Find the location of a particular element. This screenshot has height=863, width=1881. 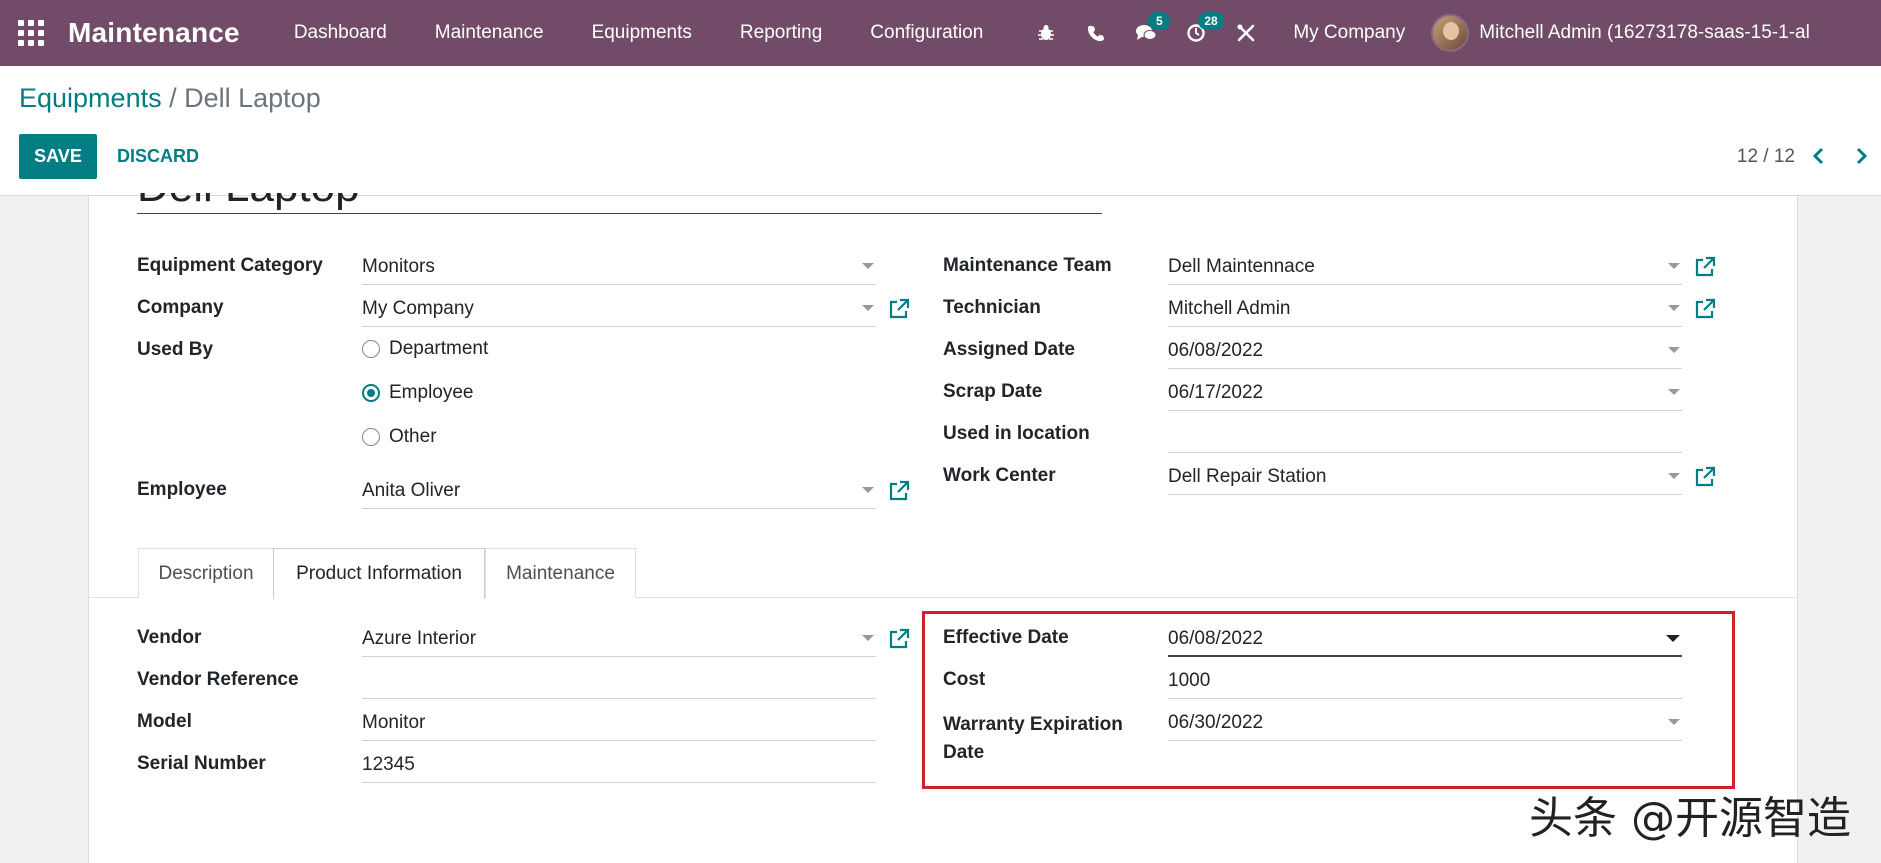

user-menu: Mitchell Admin (16273178-saas-15-1-al is located at coordinates (1620, 33).